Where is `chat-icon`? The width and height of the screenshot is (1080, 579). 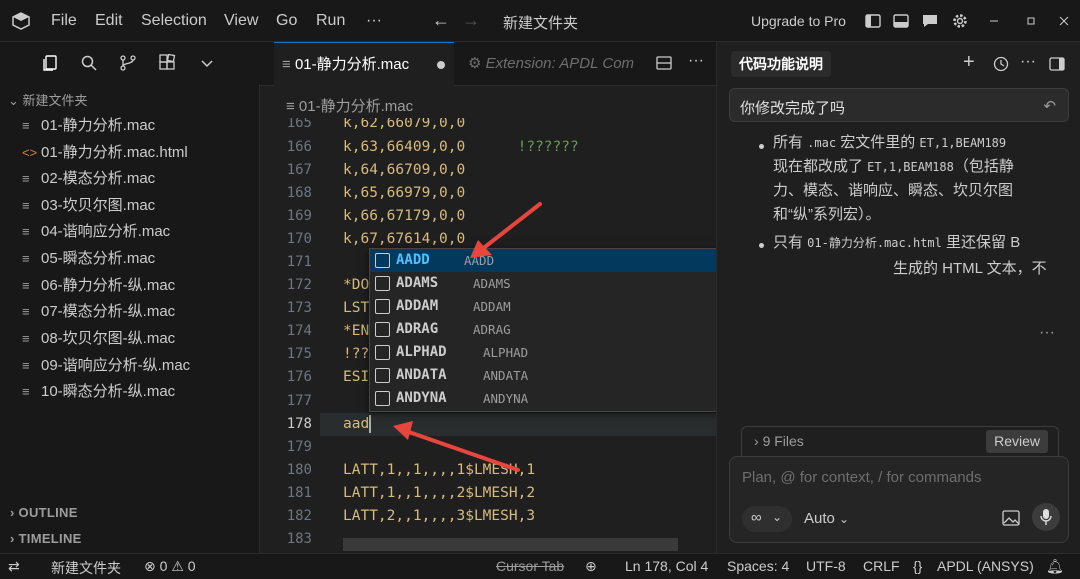 chat-icon is located at coordinates (930, 21).